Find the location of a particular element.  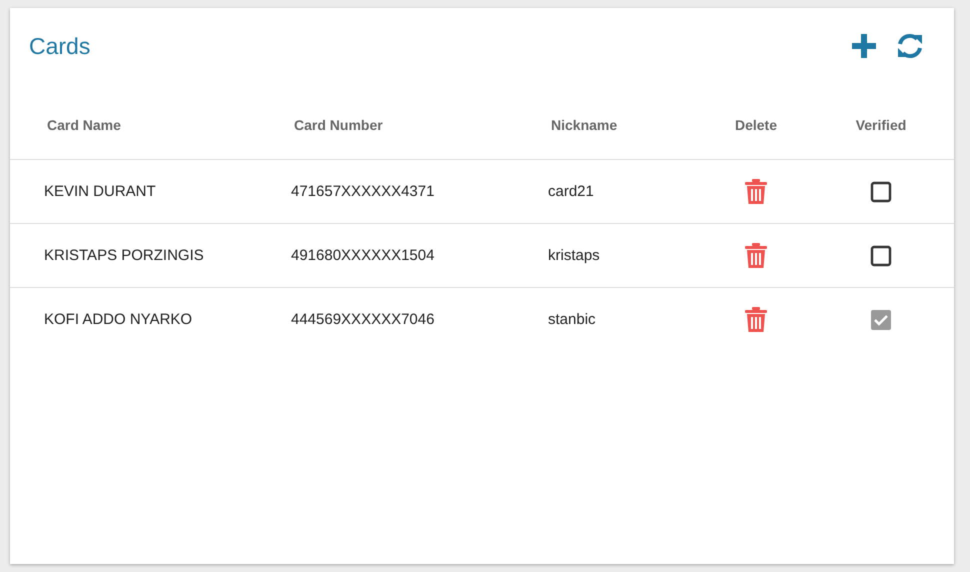

table-cell-text: KOFI ADDO NYARKO is located at coordinates (119, 319).